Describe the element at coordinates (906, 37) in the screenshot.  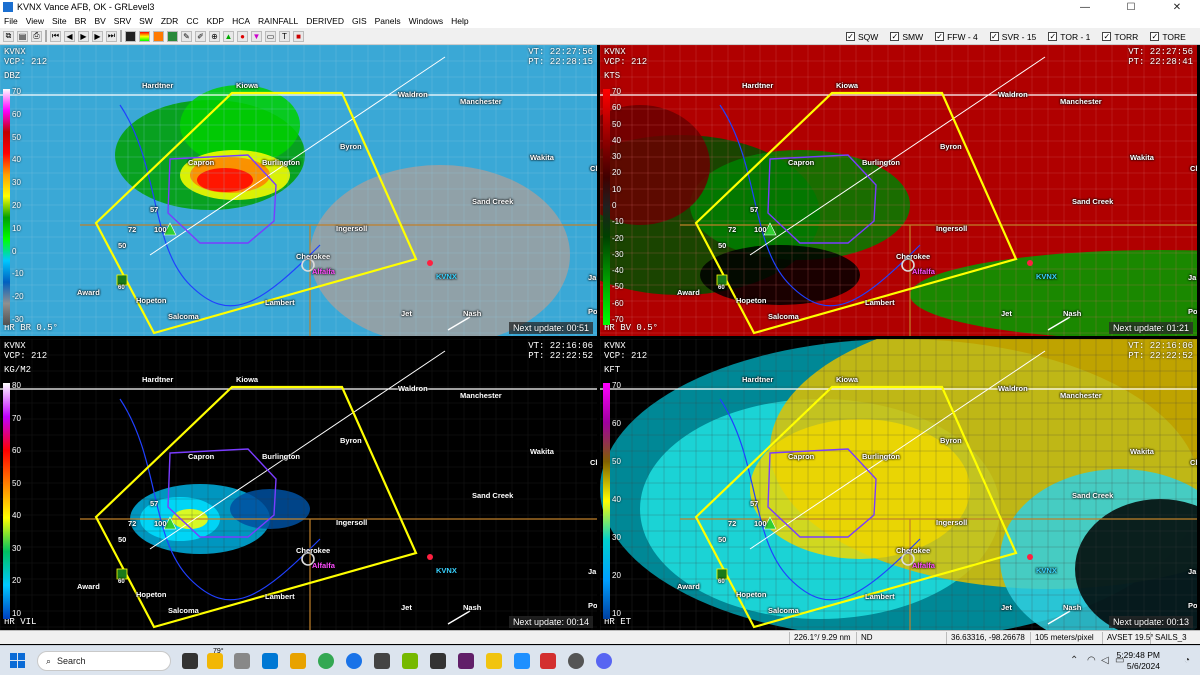
I see `toggle-smw: ✓ SMW` at that location.